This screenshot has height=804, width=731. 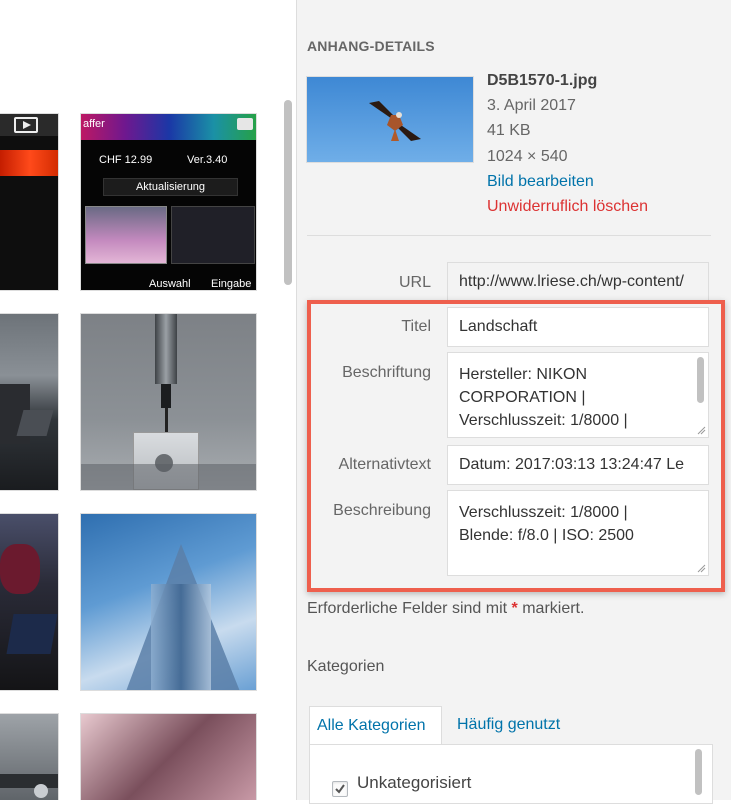 What do you see at coordinates (578, 282) in the screenshot?
I see `url-field: http://www.lriese.ch/wp-content/` at bounding box center [578, 282].